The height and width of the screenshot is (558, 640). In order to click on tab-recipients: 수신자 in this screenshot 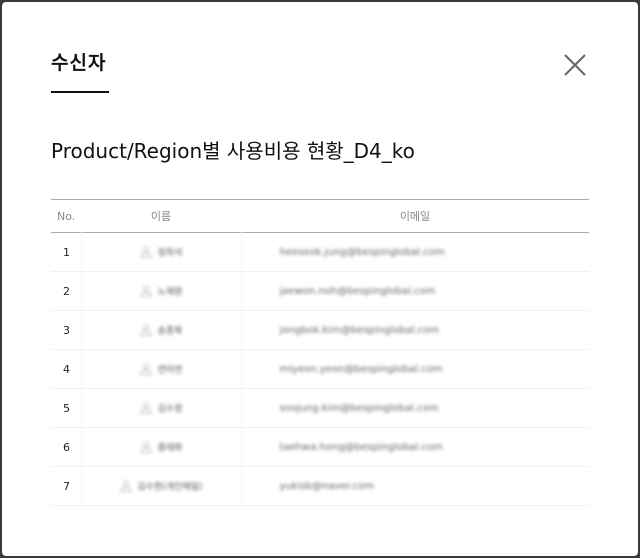, I will do `click(78, 61)`.